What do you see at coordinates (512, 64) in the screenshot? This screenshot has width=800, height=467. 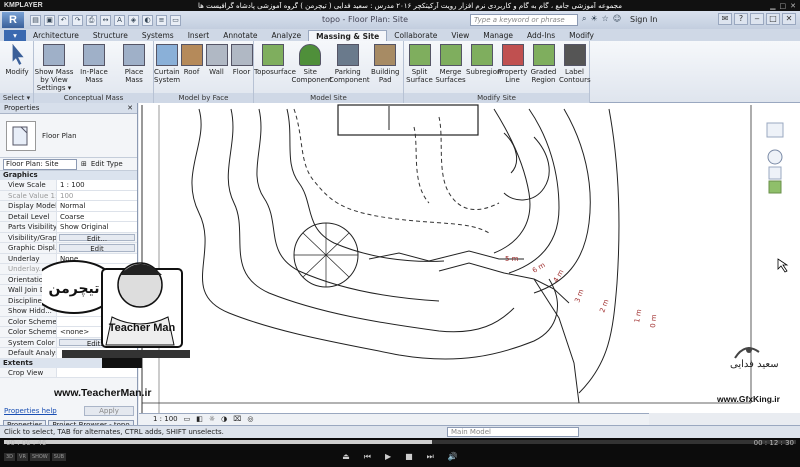 I see `property-line-tool-button: Property Line` at bounding box center [512, 64].